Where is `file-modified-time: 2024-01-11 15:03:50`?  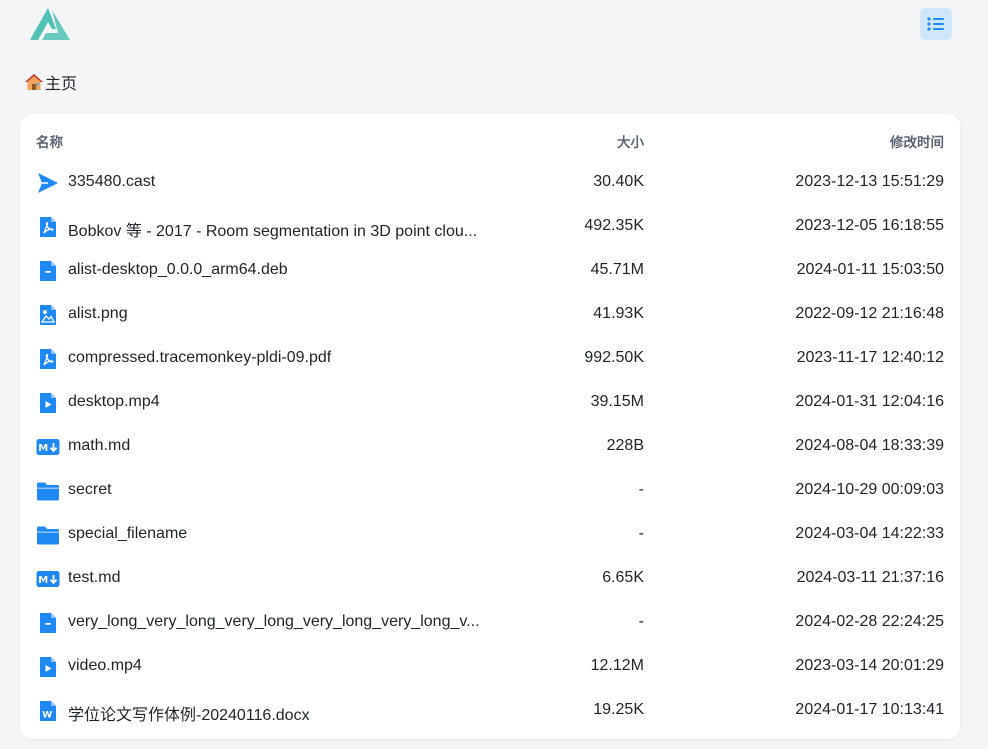
file-modified-time: 2024-01-11 15:03:50 is located at coordinates (870, 269).